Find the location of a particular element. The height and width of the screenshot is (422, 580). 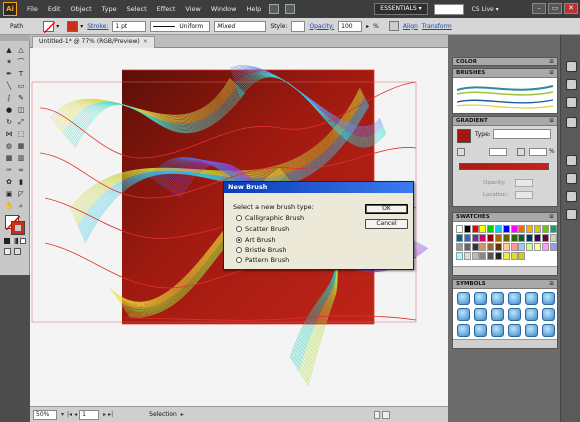

graphic-style-swatch is located at coordinates (298, 26).